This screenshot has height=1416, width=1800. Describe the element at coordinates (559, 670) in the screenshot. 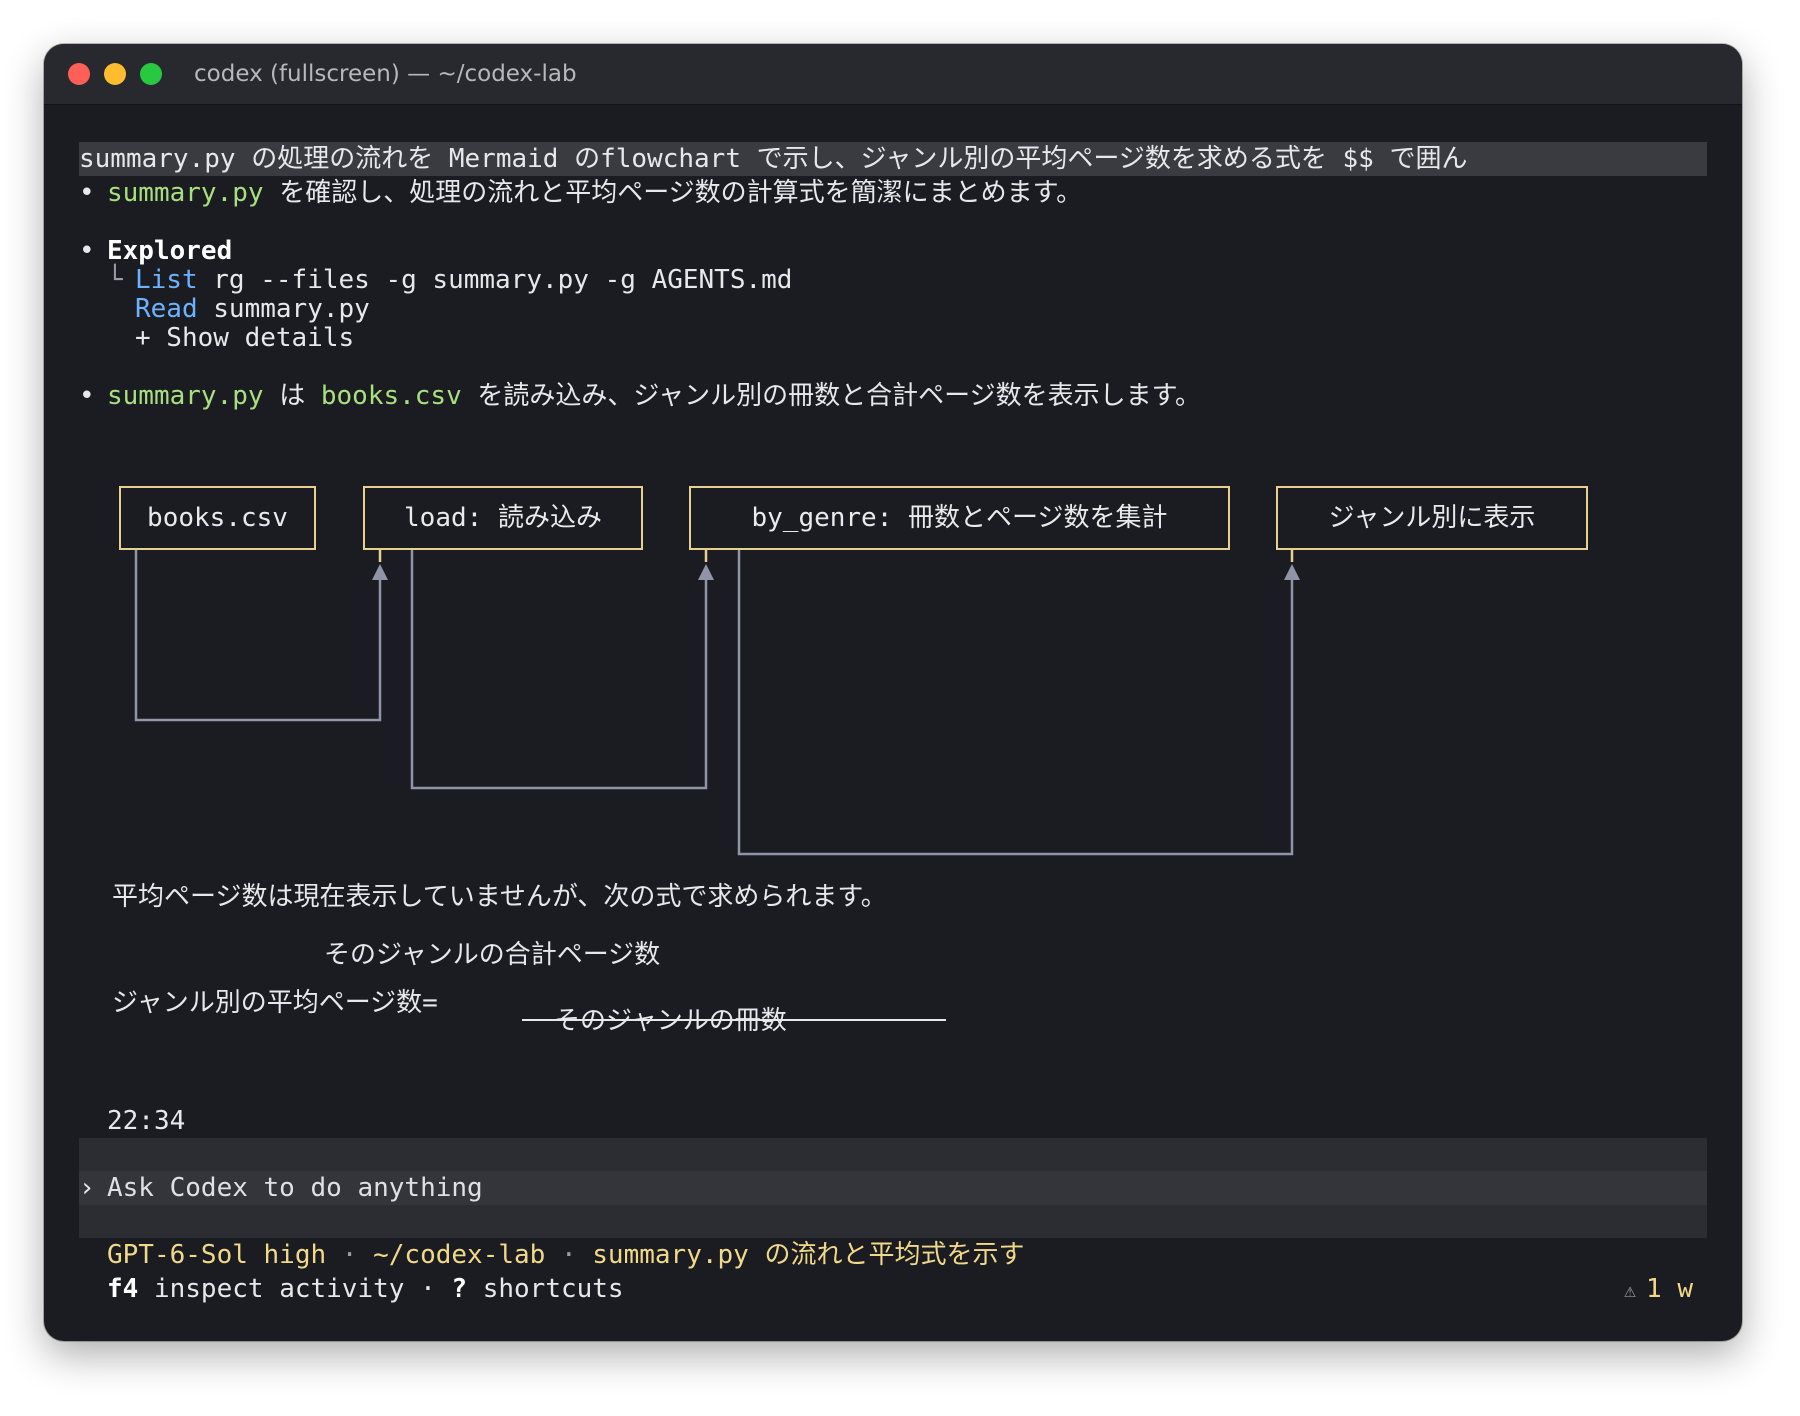

I see `edge-load-to-by-genre` at that location.